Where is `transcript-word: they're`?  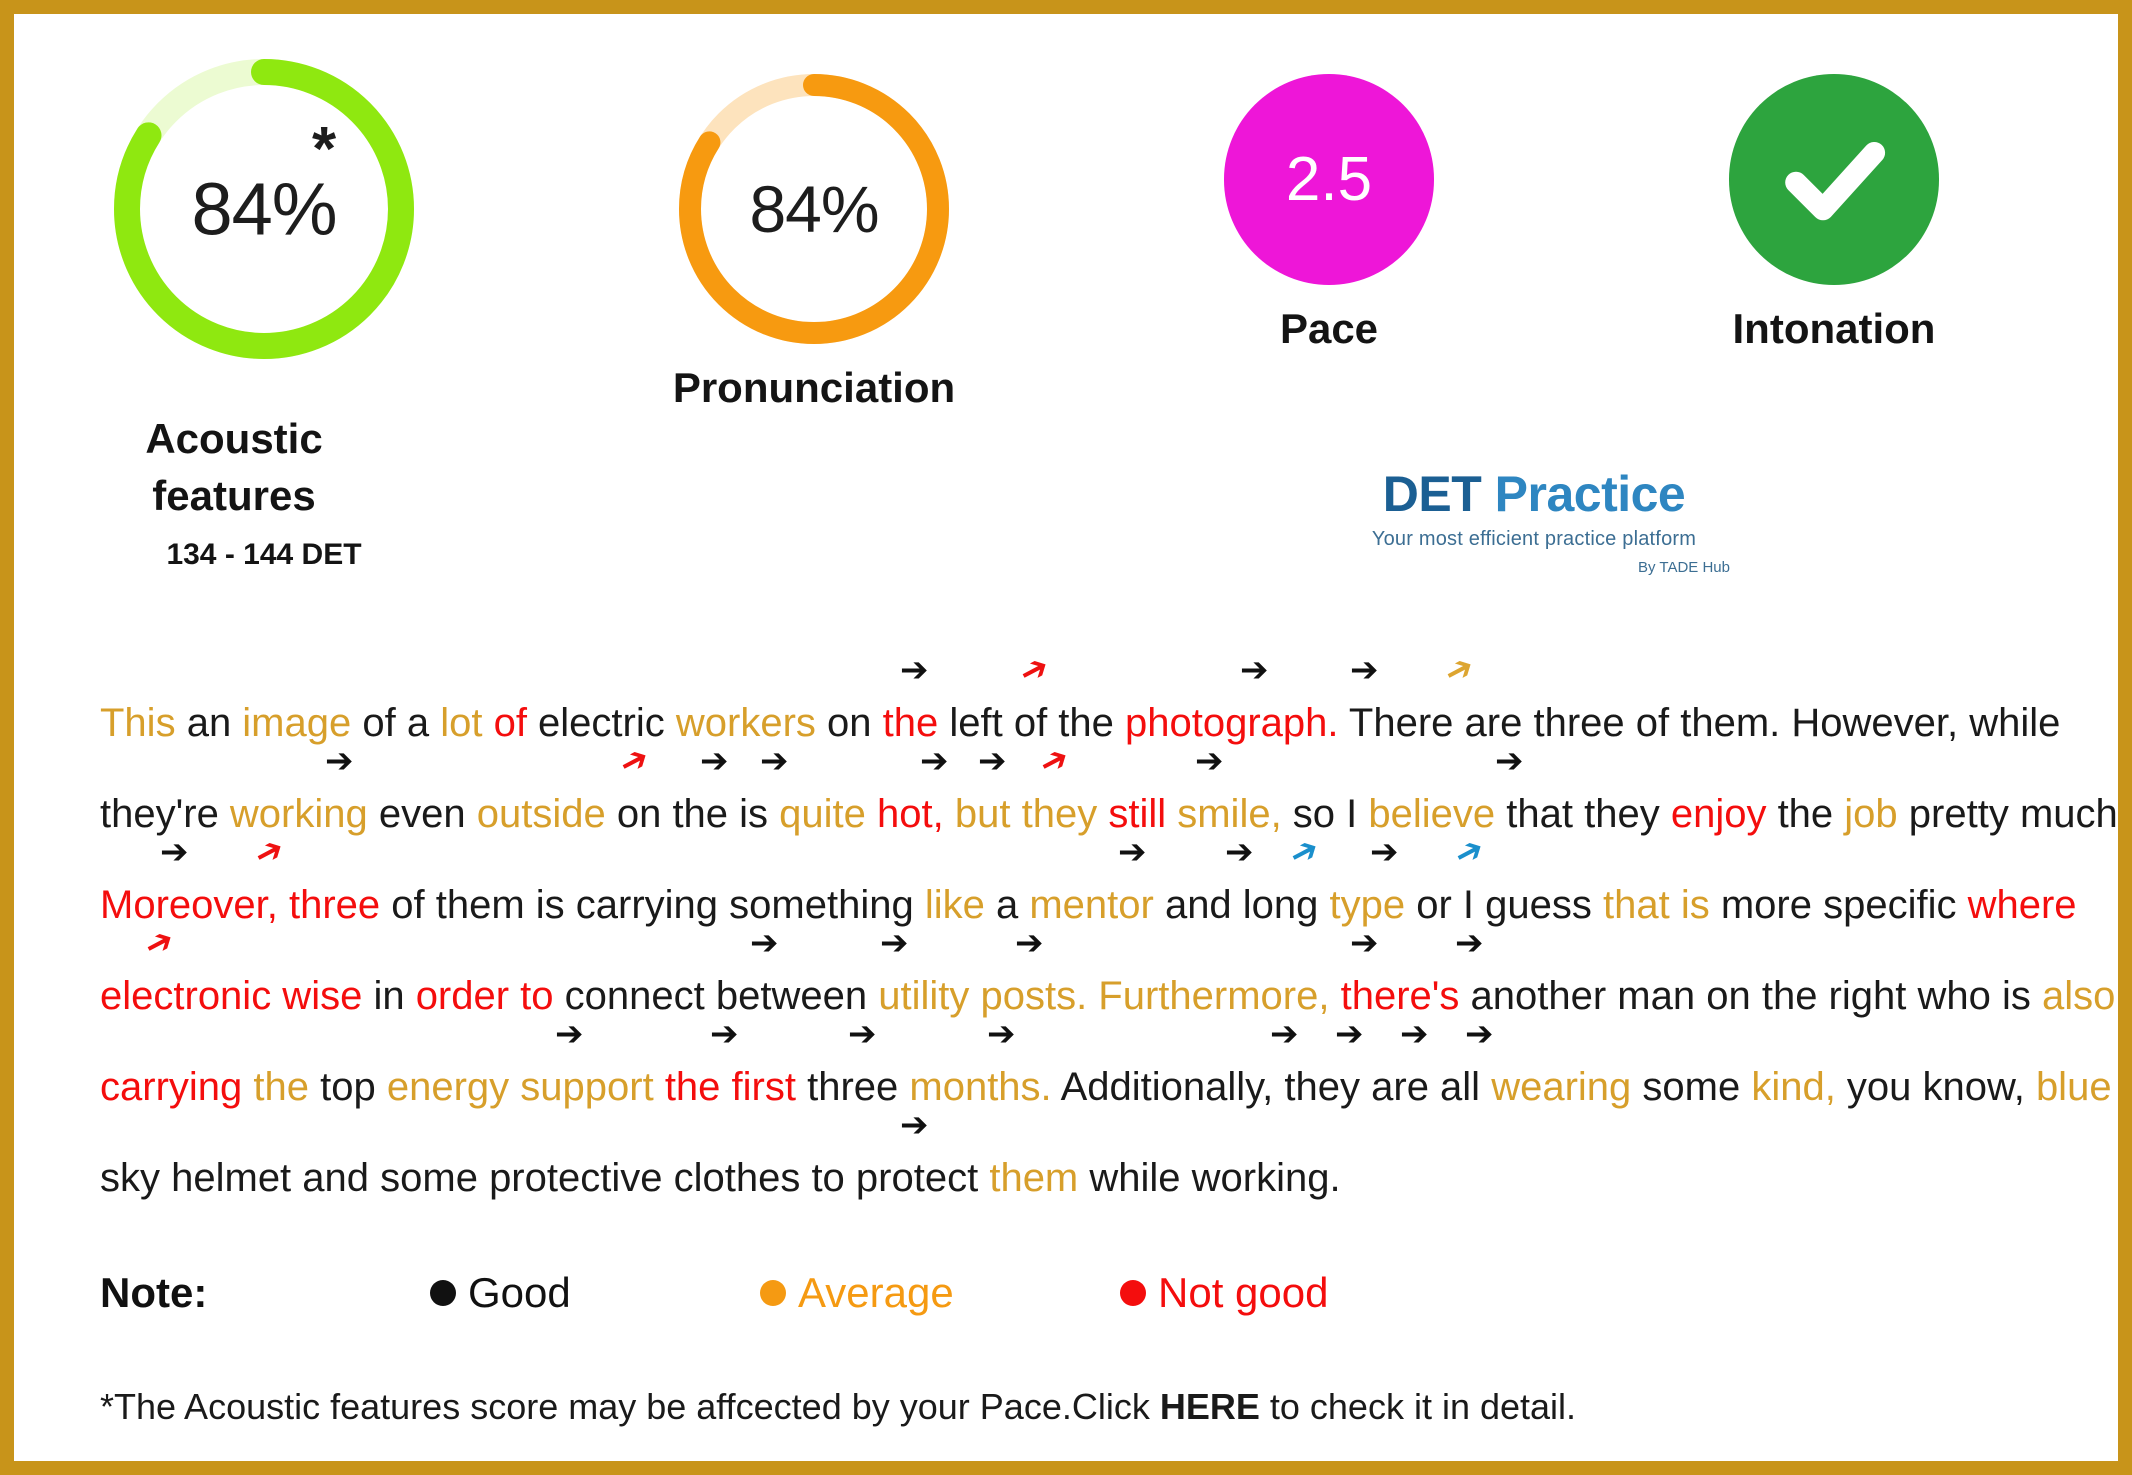 transcript-word: they're is located at coordinates (165, 814).